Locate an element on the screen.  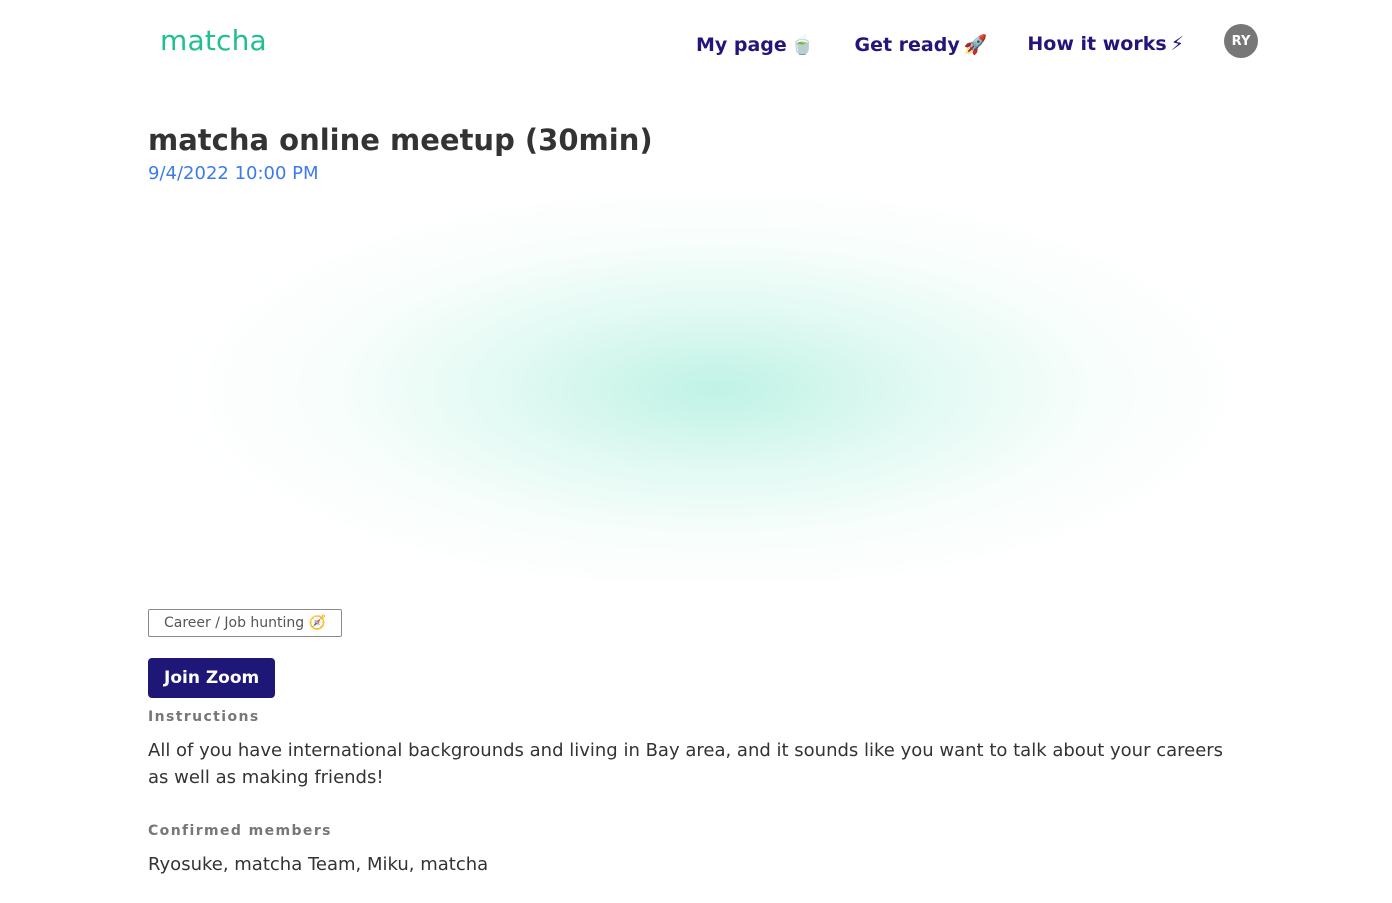
nav-how-it-works: How it works ⚡ is located at coordinates (1105, 44).